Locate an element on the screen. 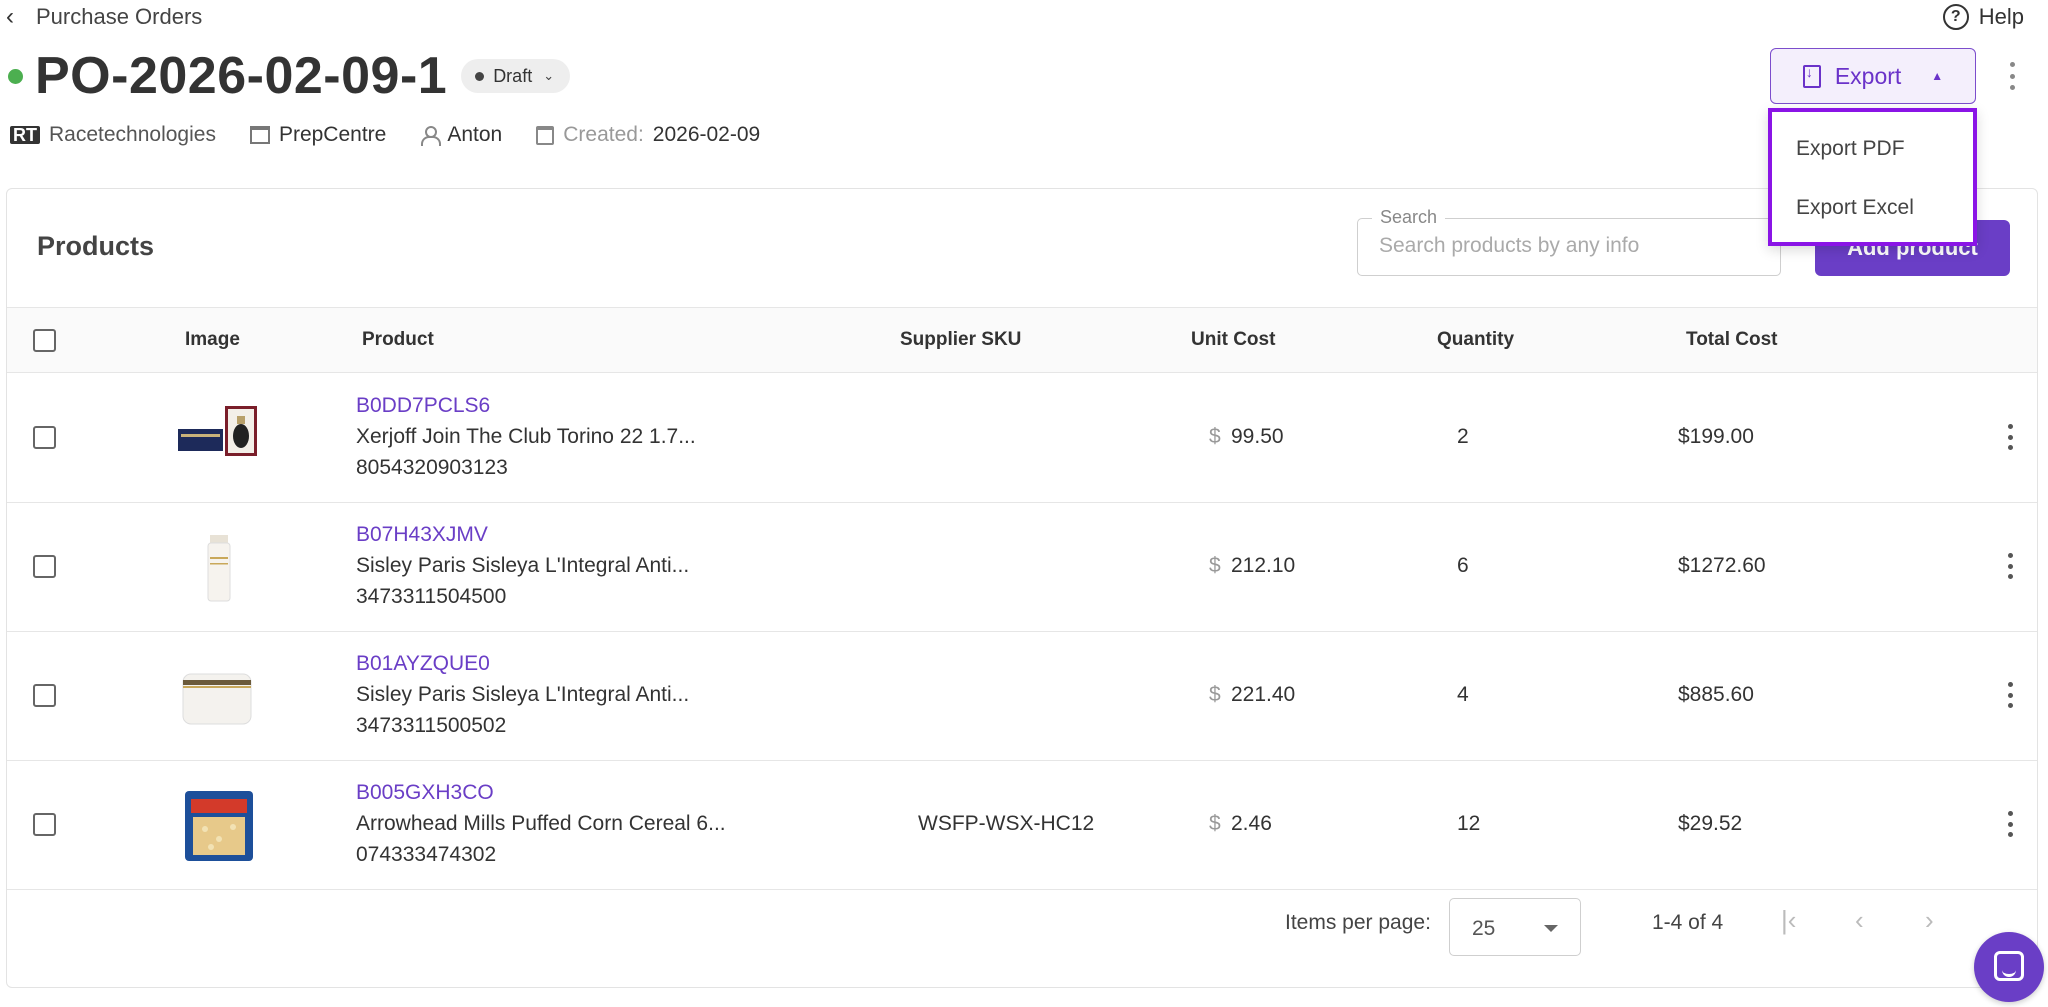  help-label: Help is located at coordinates (2001, 16).